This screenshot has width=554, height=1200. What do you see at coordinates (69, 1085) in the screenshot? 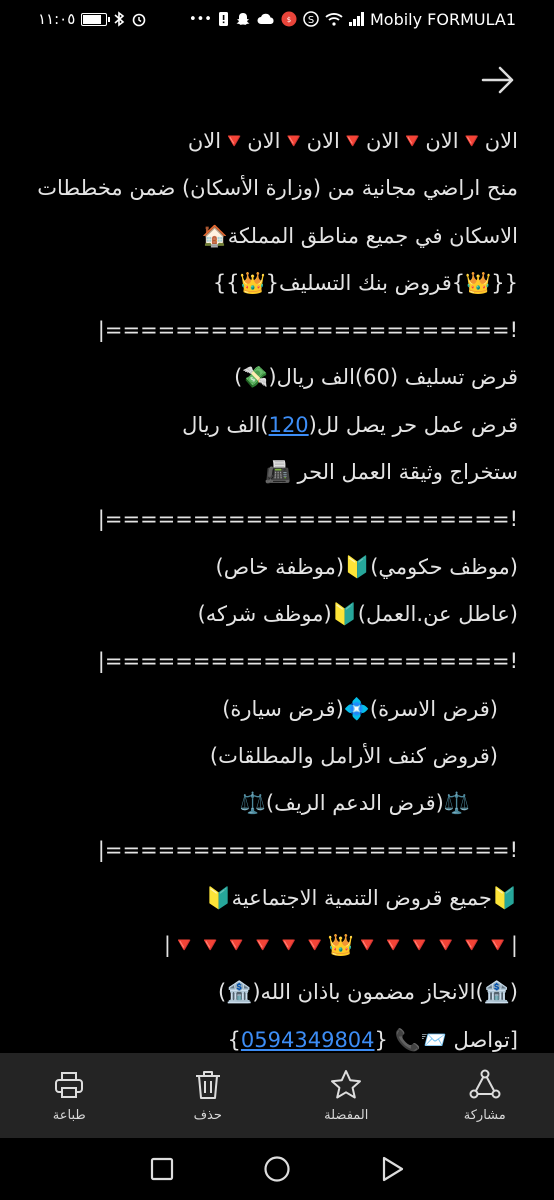
I see `printer-icon` at bounding box center [69, 1085].